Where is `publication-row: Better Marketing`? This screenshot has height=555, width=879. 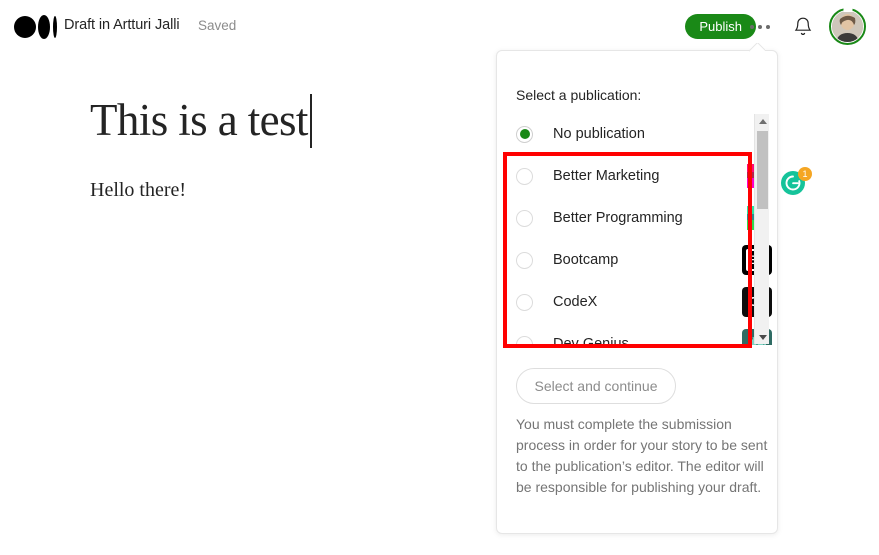
publication-row: Better Marketing is located at coordinates (635, 176).